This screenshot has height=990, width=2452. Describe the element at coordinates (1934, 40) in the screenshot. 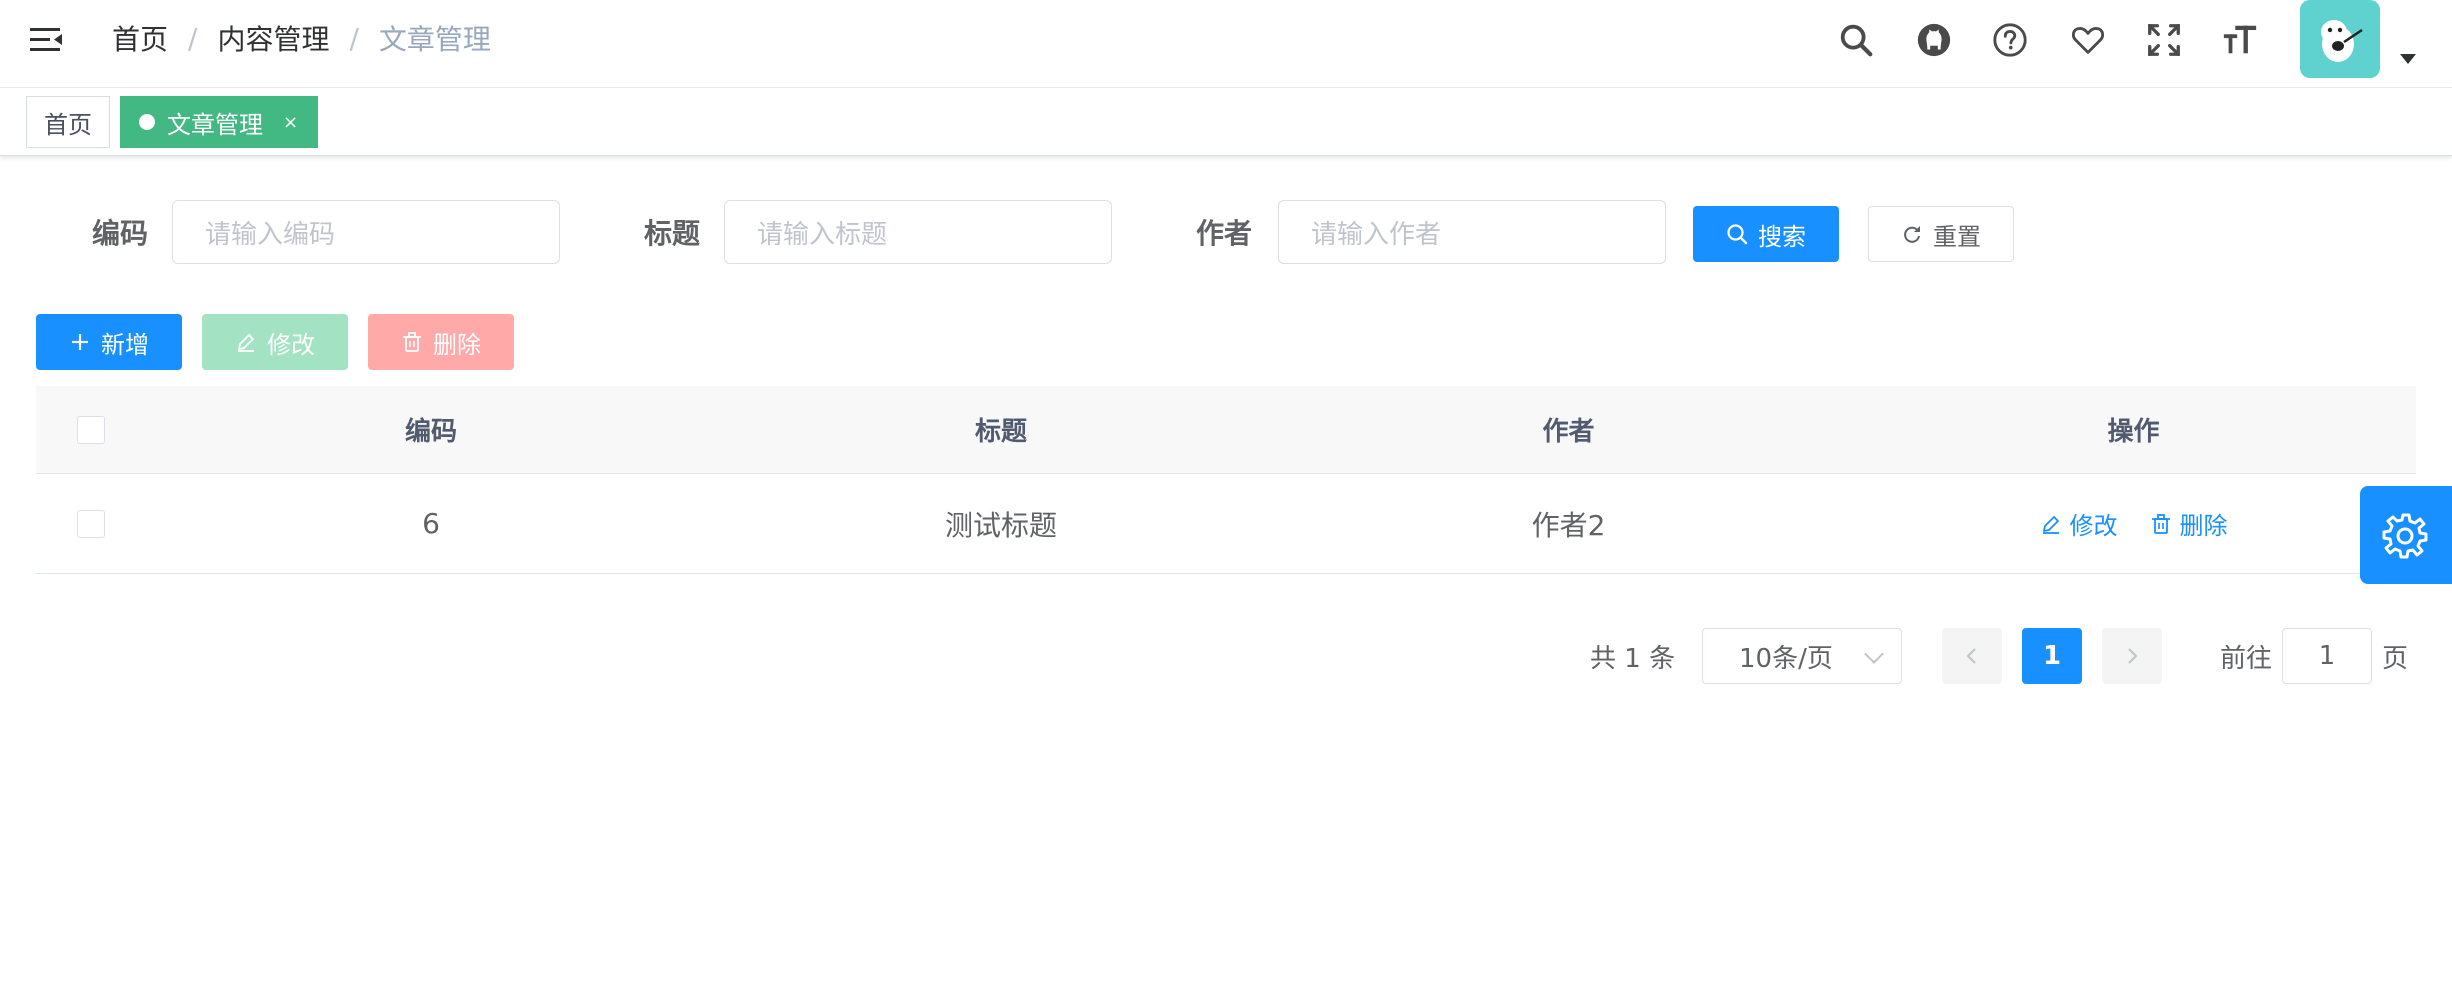

I see `github-icon` at that location.